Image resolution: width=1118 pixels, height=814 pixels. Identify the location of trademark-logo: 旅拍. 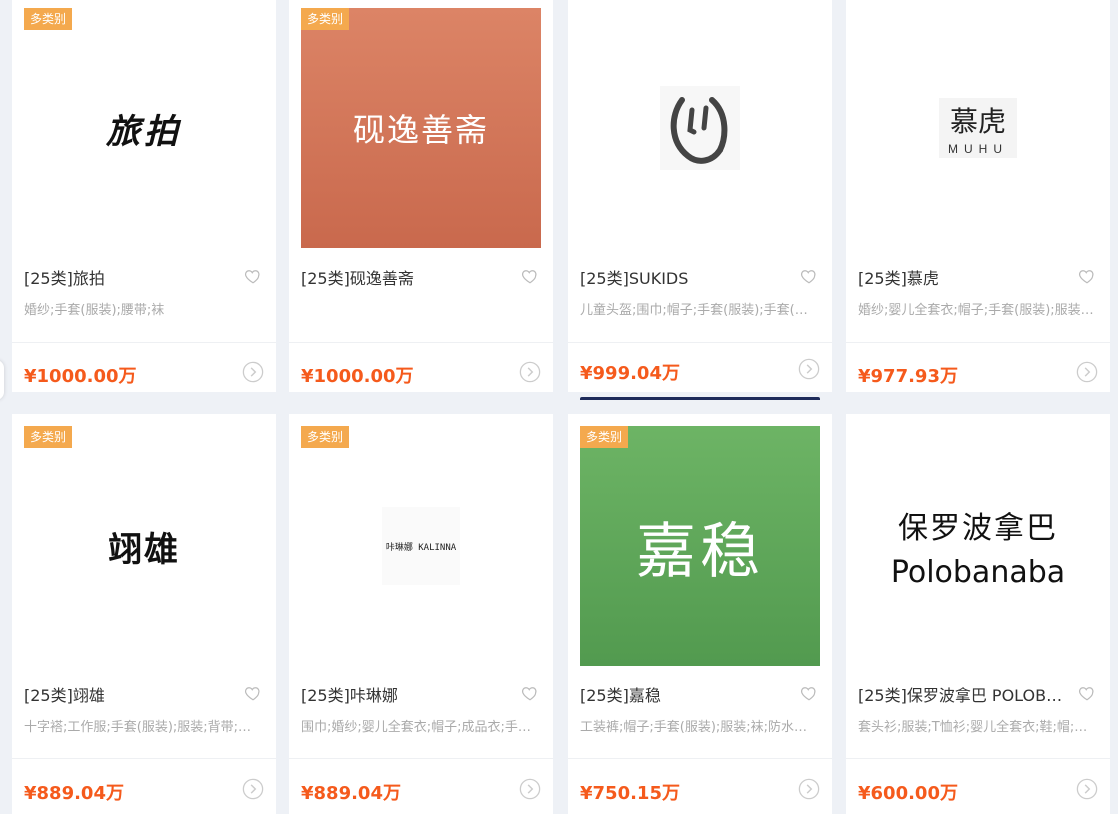
(144, 128).